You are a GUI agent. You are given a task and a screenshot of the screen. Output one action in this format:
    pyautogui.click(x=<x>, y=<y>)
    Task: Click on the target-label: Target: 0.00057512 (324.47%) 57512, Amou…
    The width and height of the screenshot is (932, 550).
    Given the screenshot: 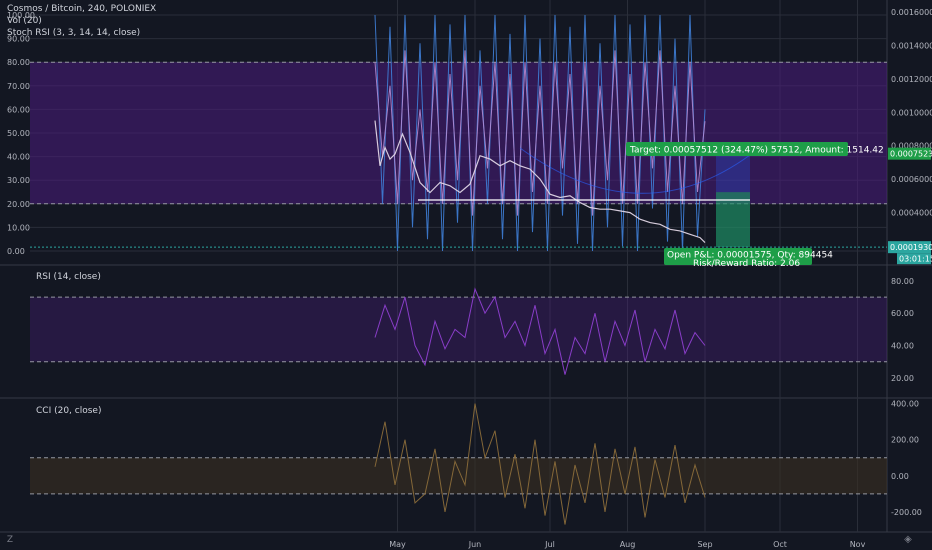 What is the action you would take?
    pyautogui.click(x=756, y=151)
    